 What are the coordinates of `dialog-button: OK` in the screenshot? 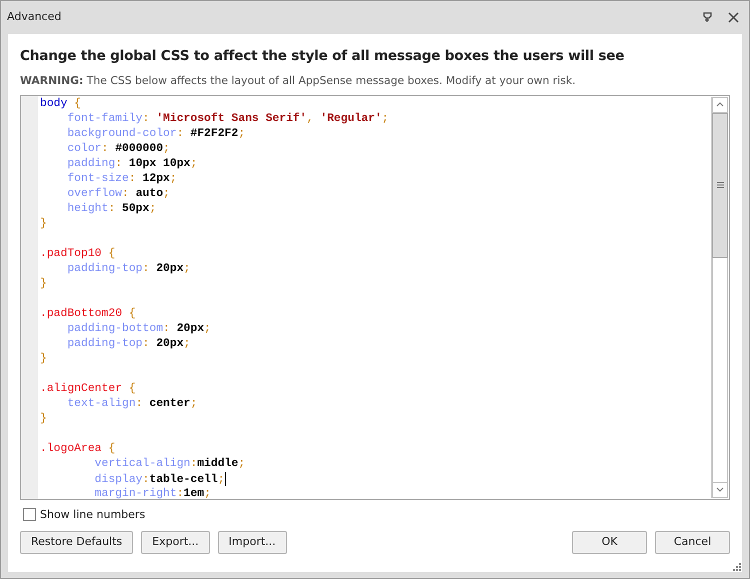 It's located at (609, 542).